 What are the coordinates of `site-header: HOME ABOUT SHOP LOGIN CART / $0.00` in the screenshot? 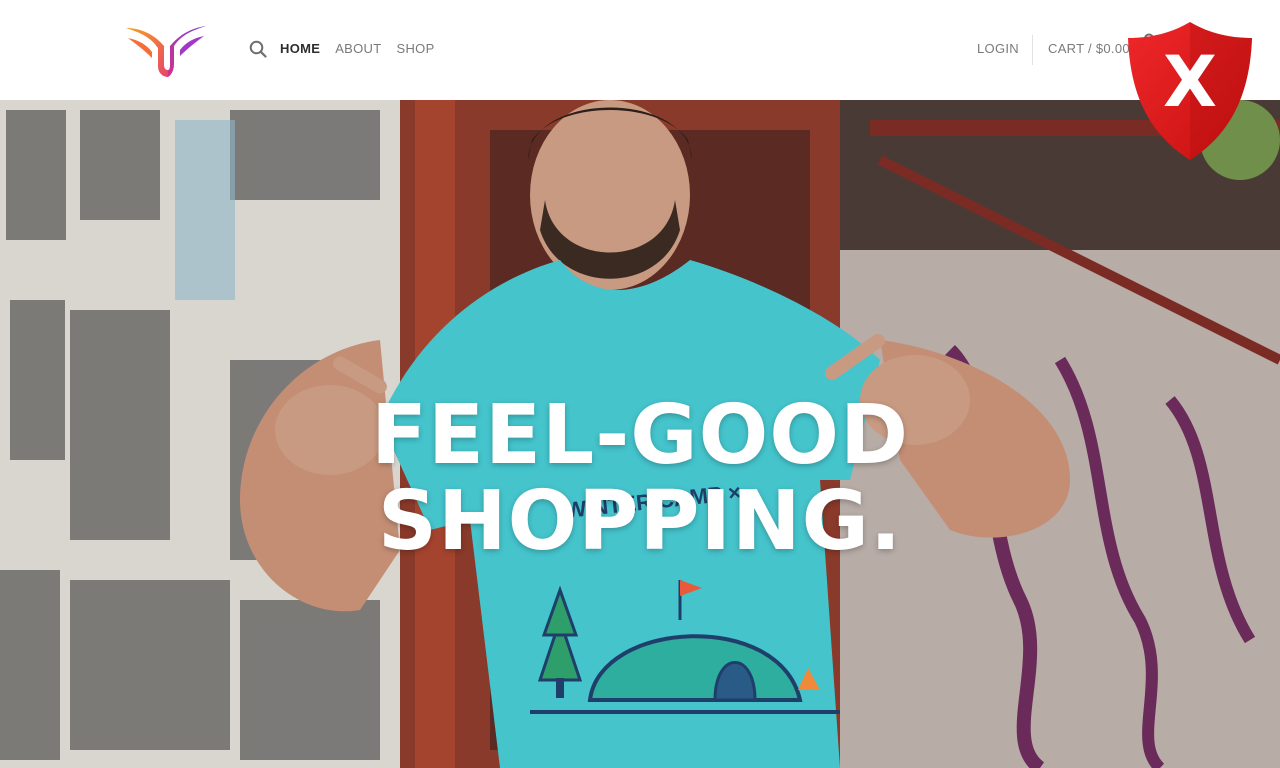 It's located at (640, 50).